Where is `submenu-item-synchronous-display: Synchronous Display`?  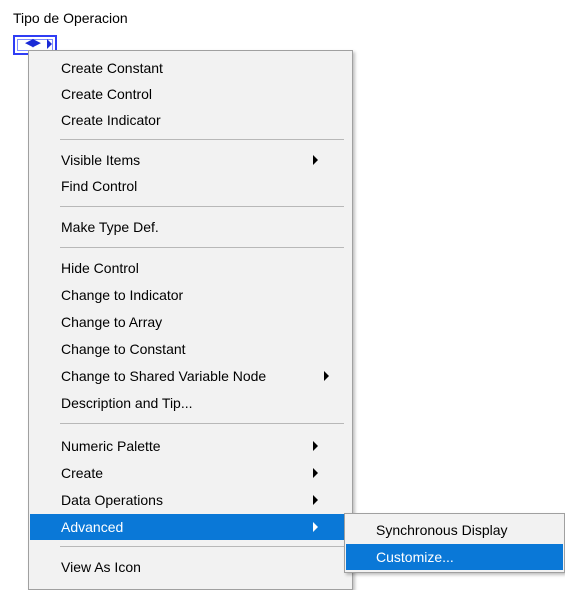 submenu-item-synchronous-display: Synchronous Display is located at coordinates (454, 530).